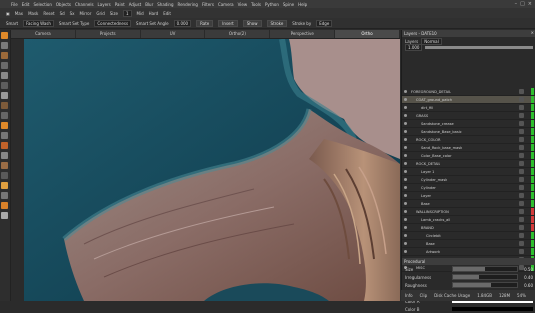 This screenshot has width=535, height=313. What do you see at coordinates (468, 172) in the screenshot?
I see `layer-row: Layer 1` at bounding box center [468, 172].